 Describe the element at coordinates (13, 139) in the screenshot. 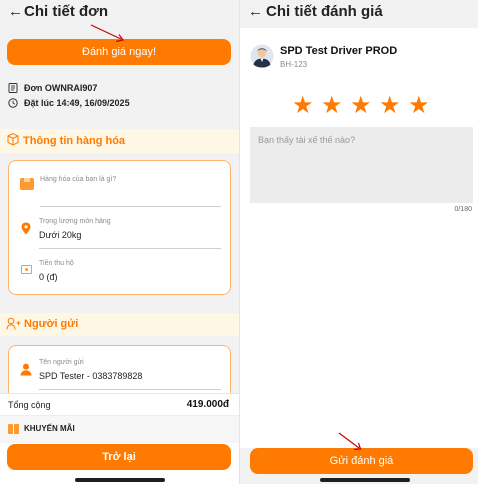

I see `box-icon` at that location.